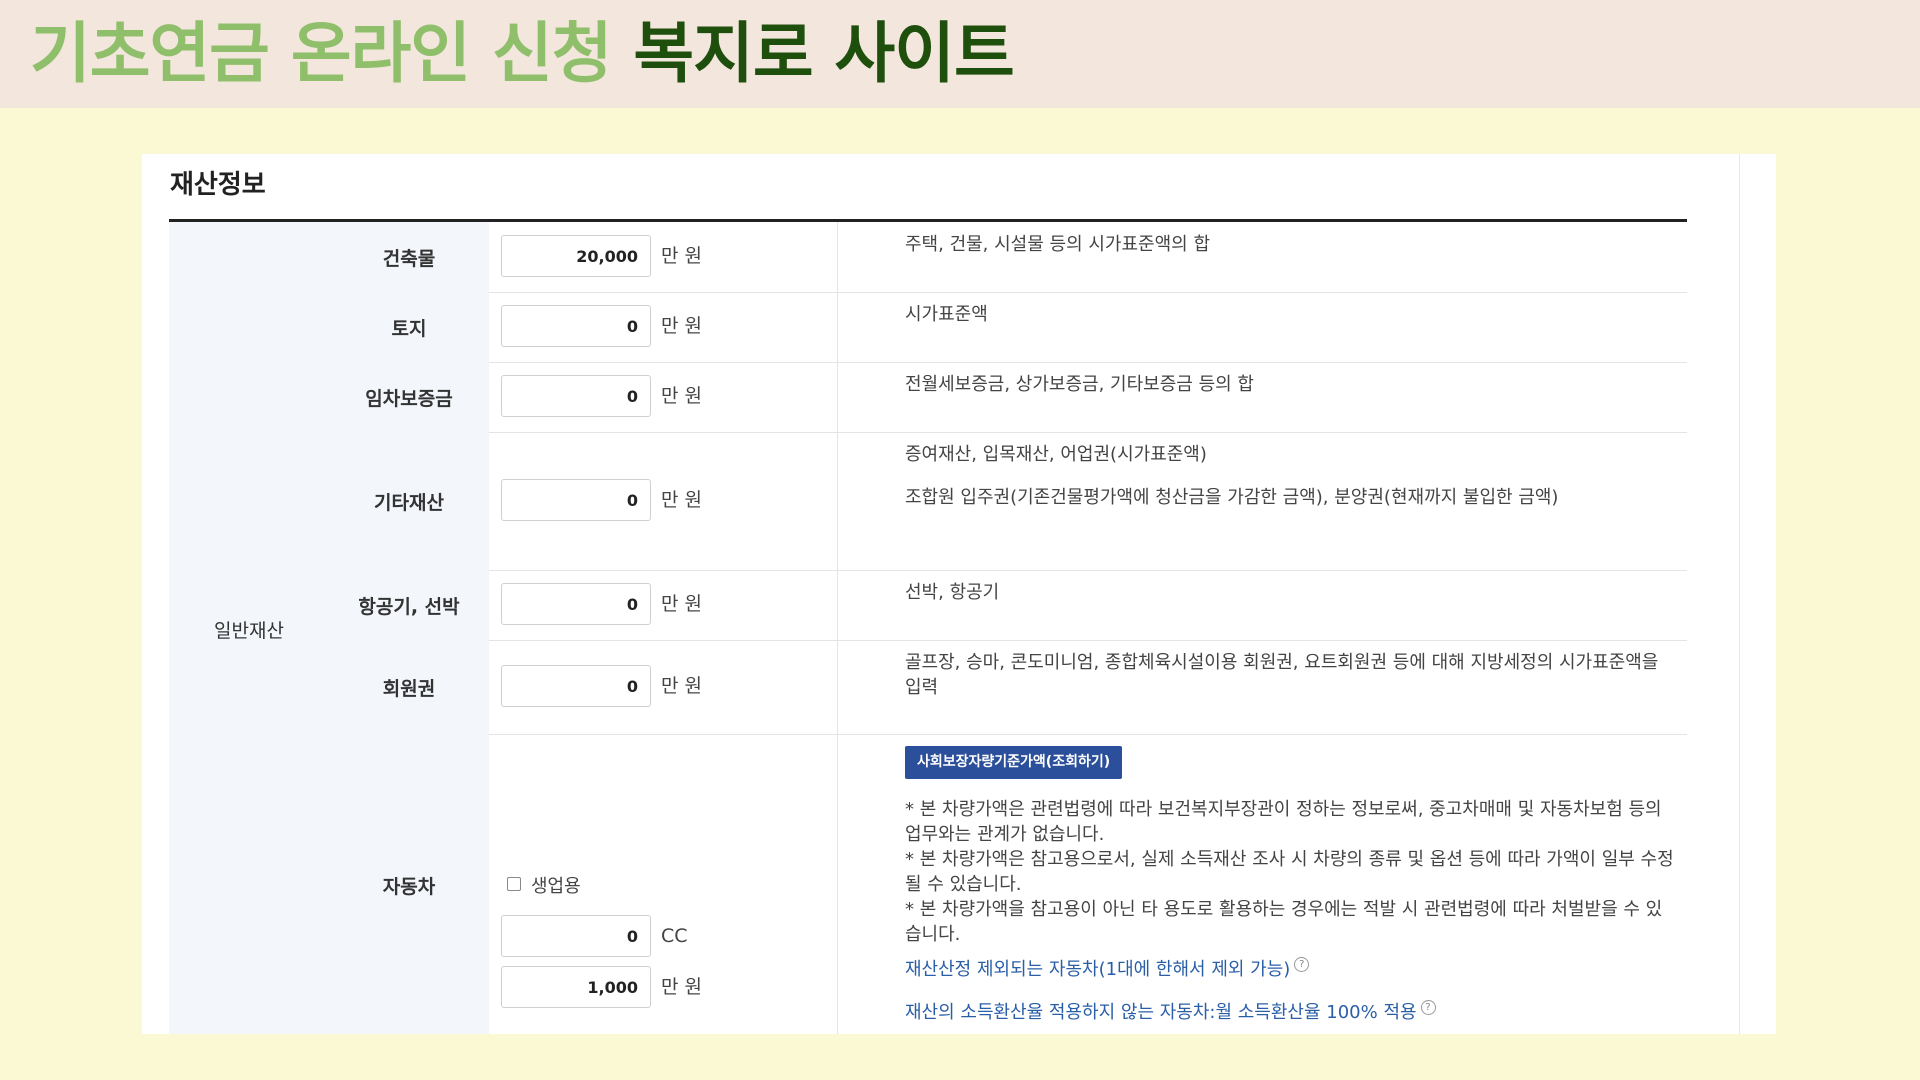  Describe the element at coordinates (1008, 397) in the screenshot. I see `table-row: 임차보증금 만 원 전월세보증금, 상가보증금, 기타보증금 등의 합` at that location.